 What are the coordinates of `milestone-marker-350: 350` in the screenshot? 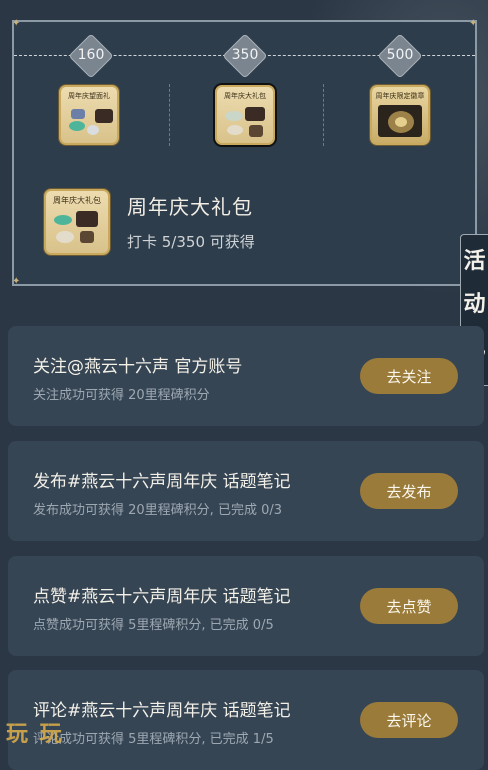 It's located at (245, 56).